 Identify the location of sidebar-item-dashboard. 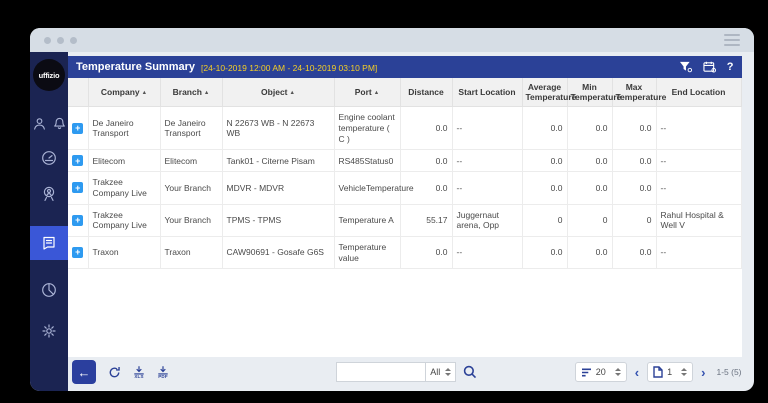
(49, 158).